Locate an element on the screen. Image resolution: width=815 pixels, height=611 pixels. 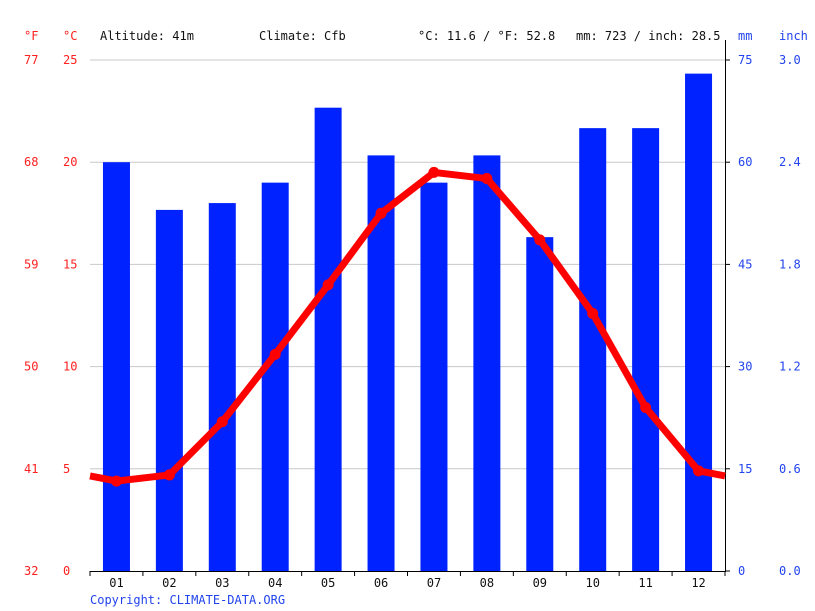
fahrenheit-tick-label: 59 is located at coordinates (31, 264).